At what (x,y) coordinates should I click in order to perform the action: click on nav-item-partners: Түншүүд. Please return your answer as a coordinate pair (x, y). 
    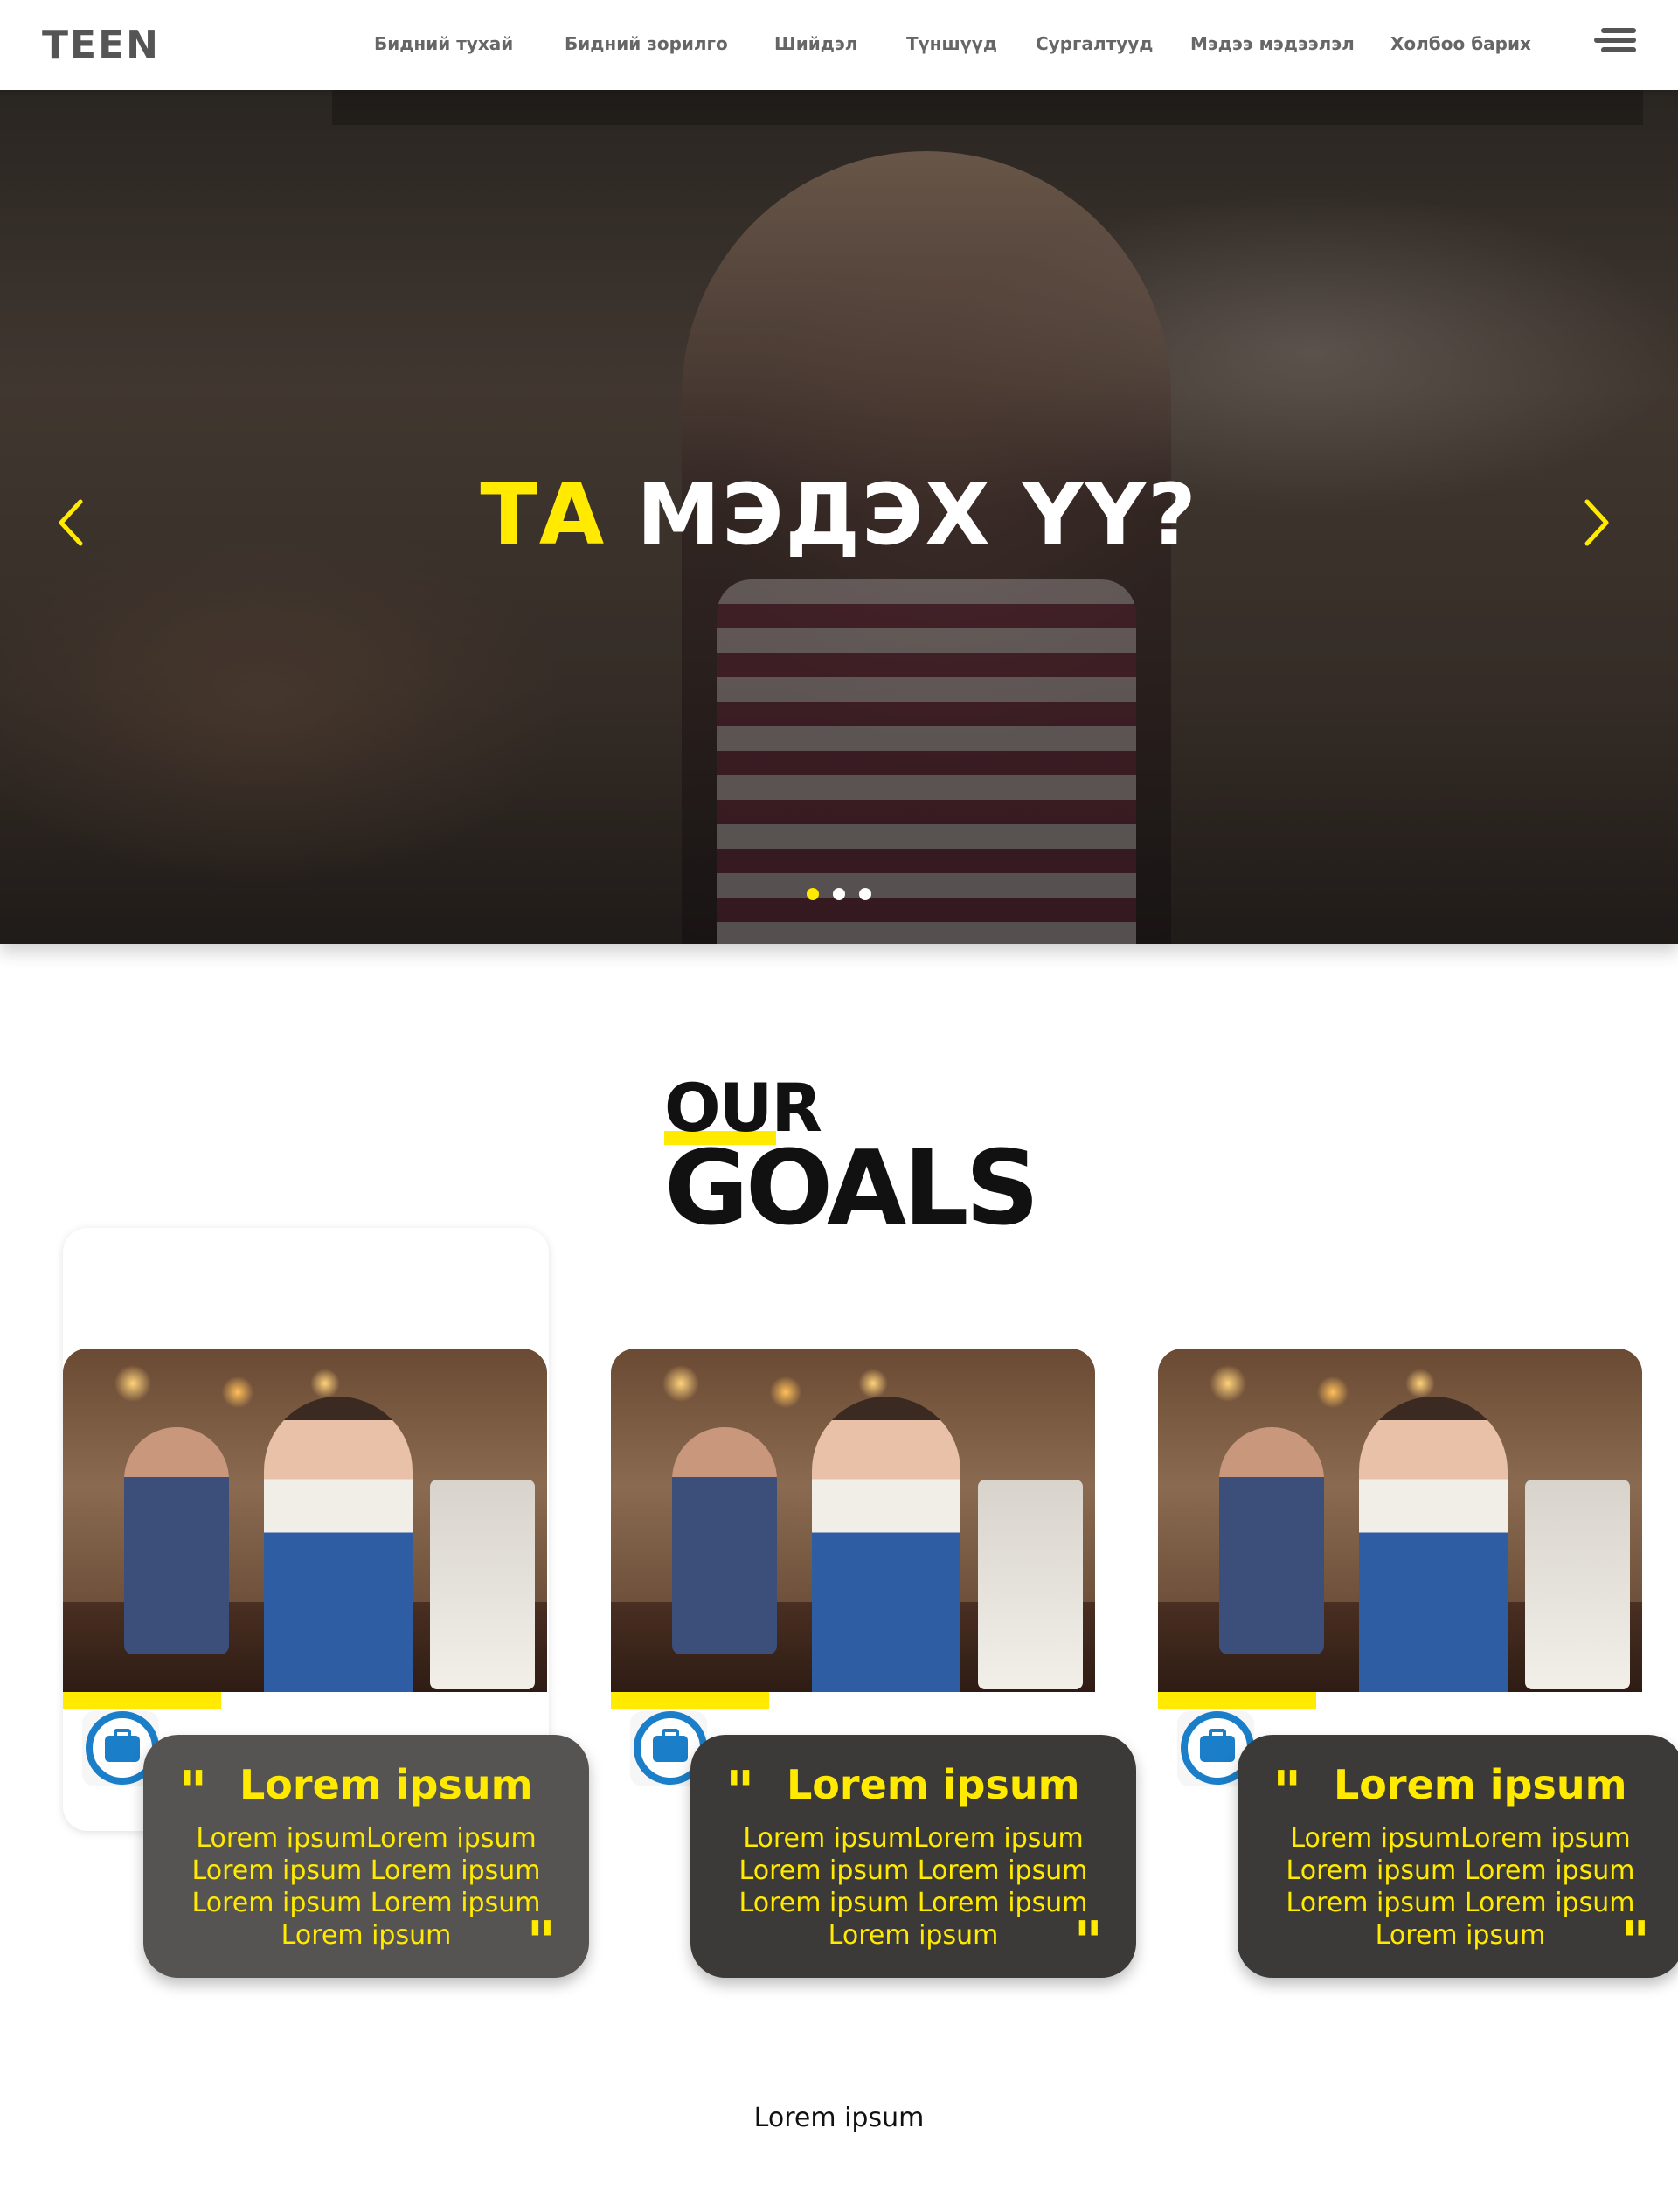
    Looking at the image, I should click on (951, 43).